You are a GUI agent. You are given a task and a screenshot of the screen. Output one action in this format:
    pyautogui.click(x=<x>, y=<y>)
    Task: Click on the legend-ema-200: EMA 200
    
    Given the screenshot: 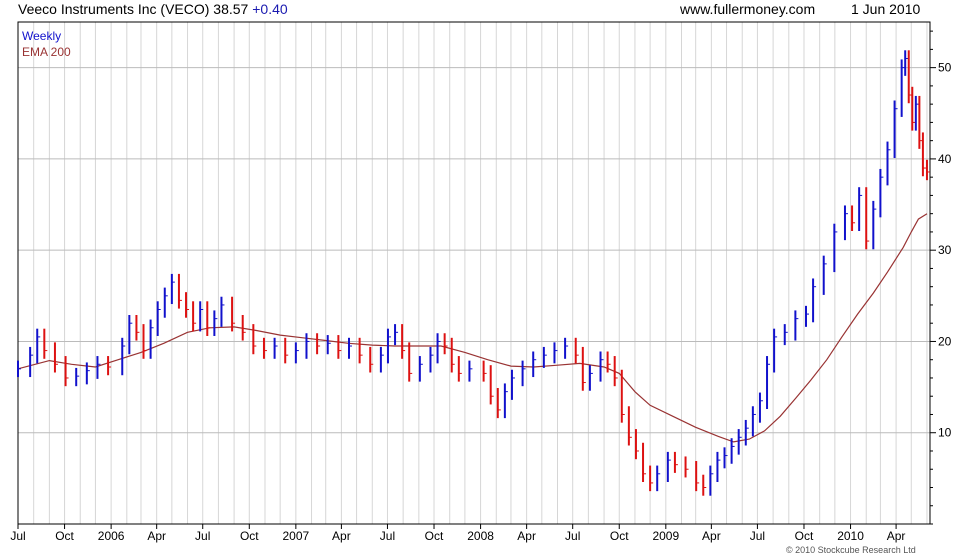 What is the action you would take?
    pyautogui.click(x=46, y=52)
    